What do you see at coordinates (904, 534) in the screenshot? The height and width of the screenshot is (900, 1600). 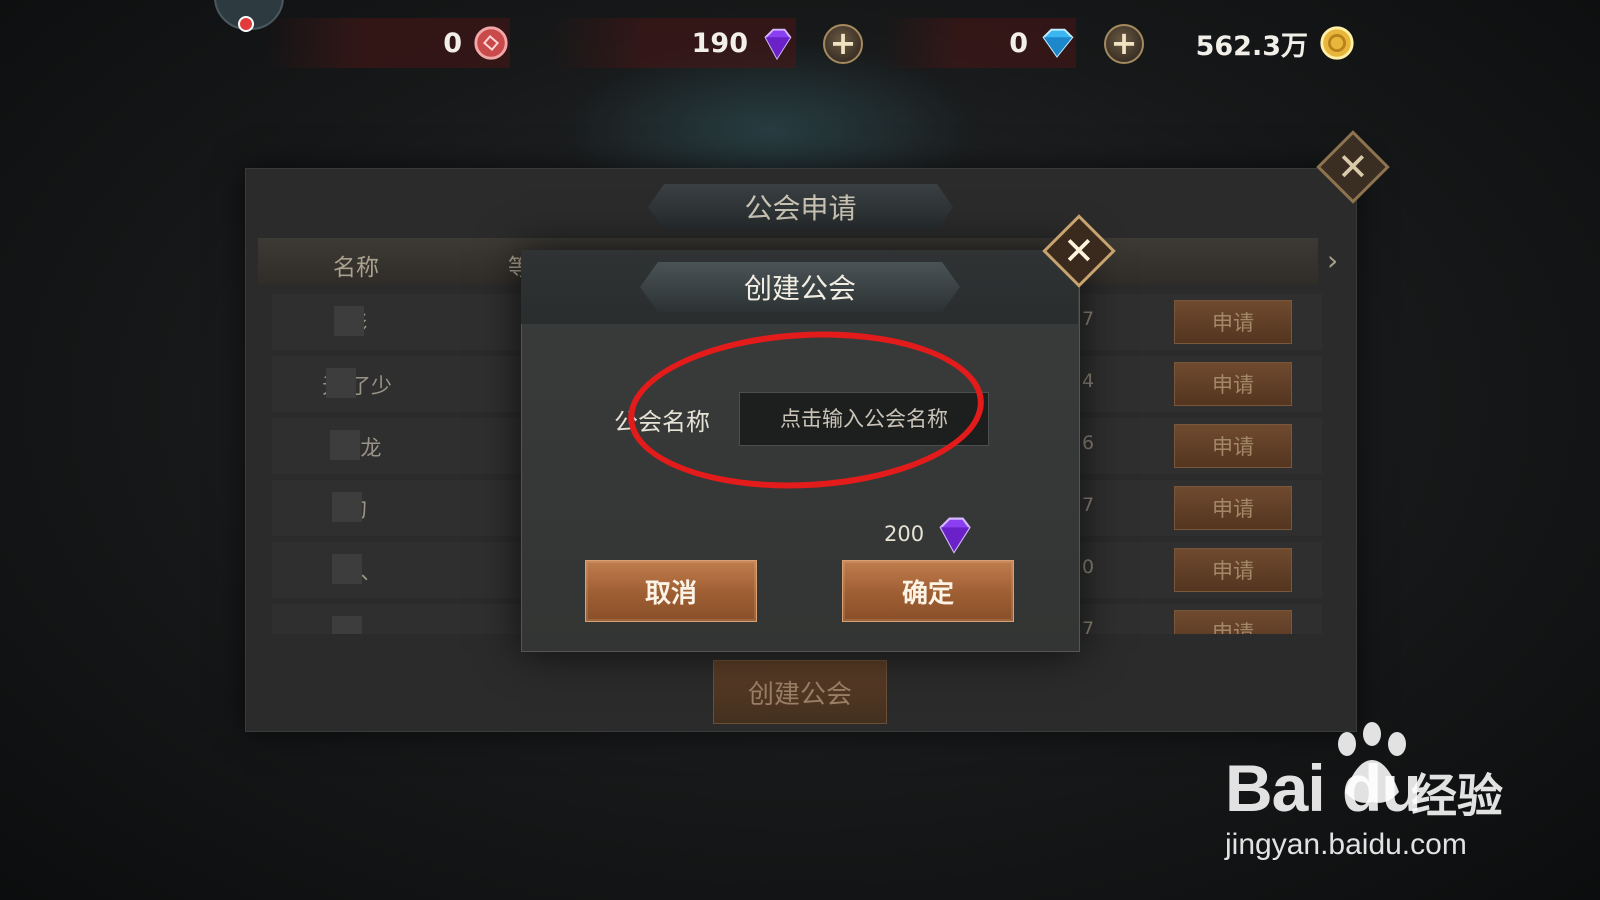 I see `cost-value: 200` at bounding box center [904, 534].